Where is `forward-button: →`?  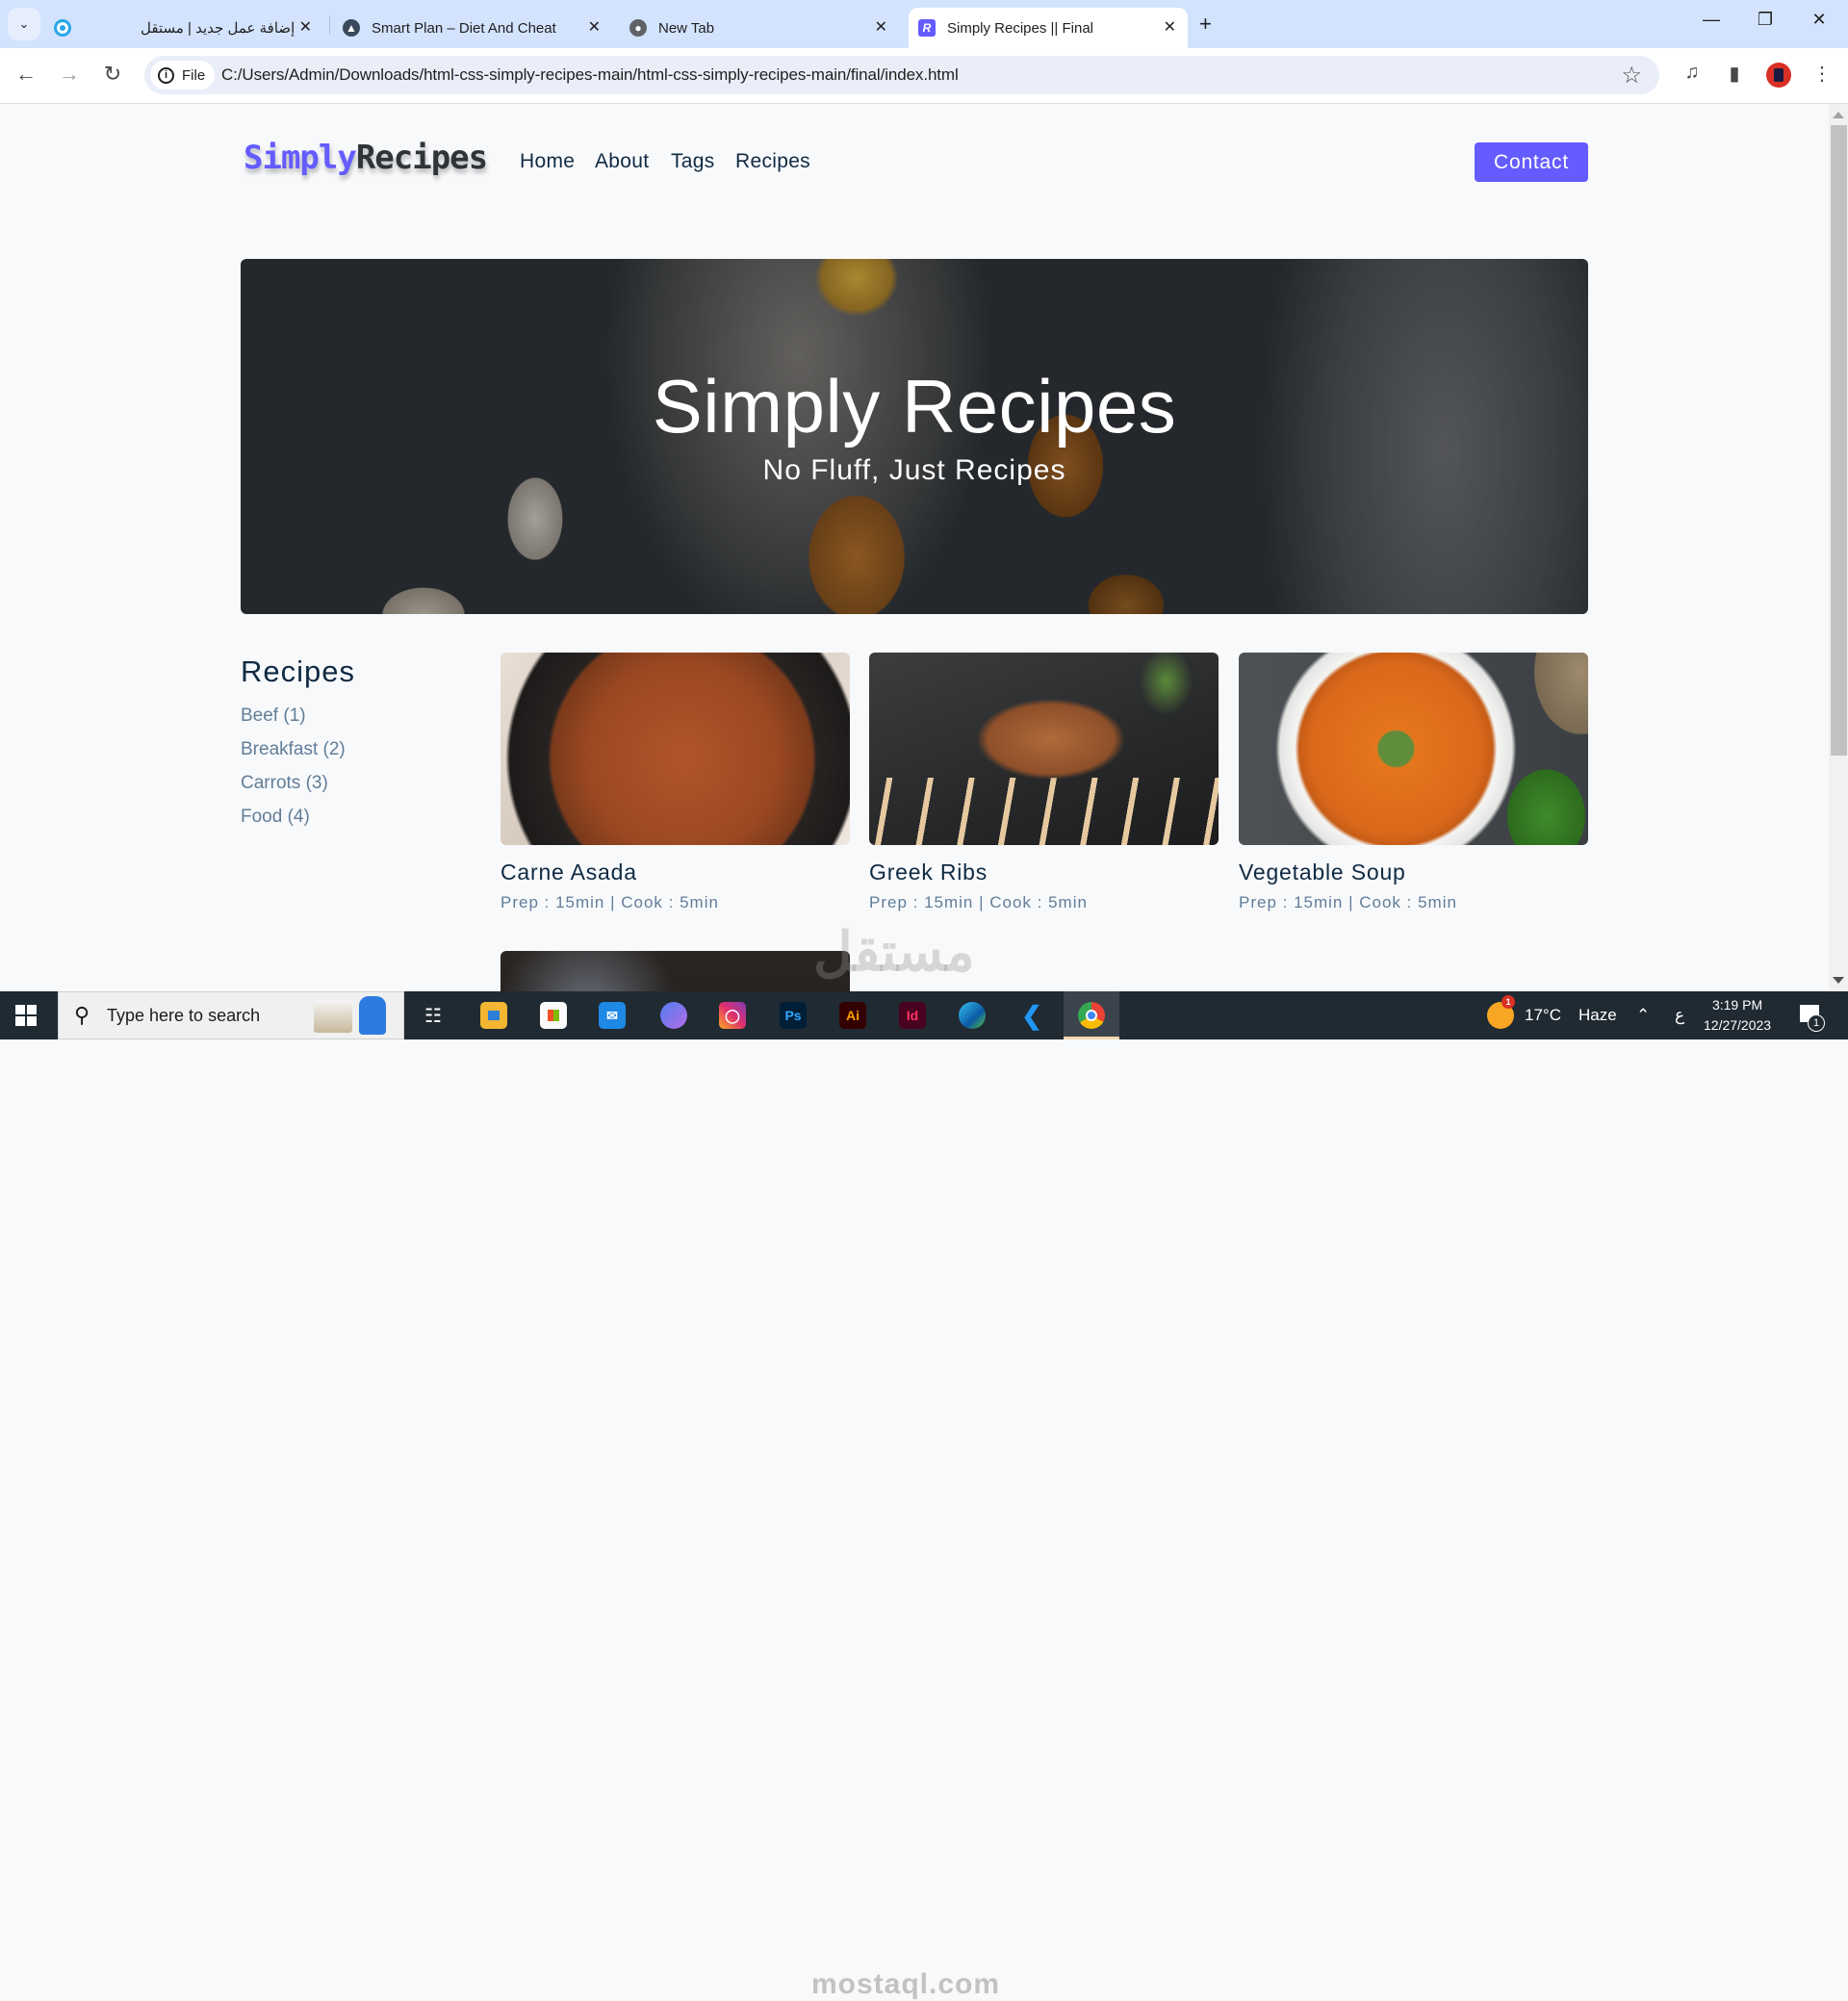
forward-button: → is located at coordinates (69, 74).